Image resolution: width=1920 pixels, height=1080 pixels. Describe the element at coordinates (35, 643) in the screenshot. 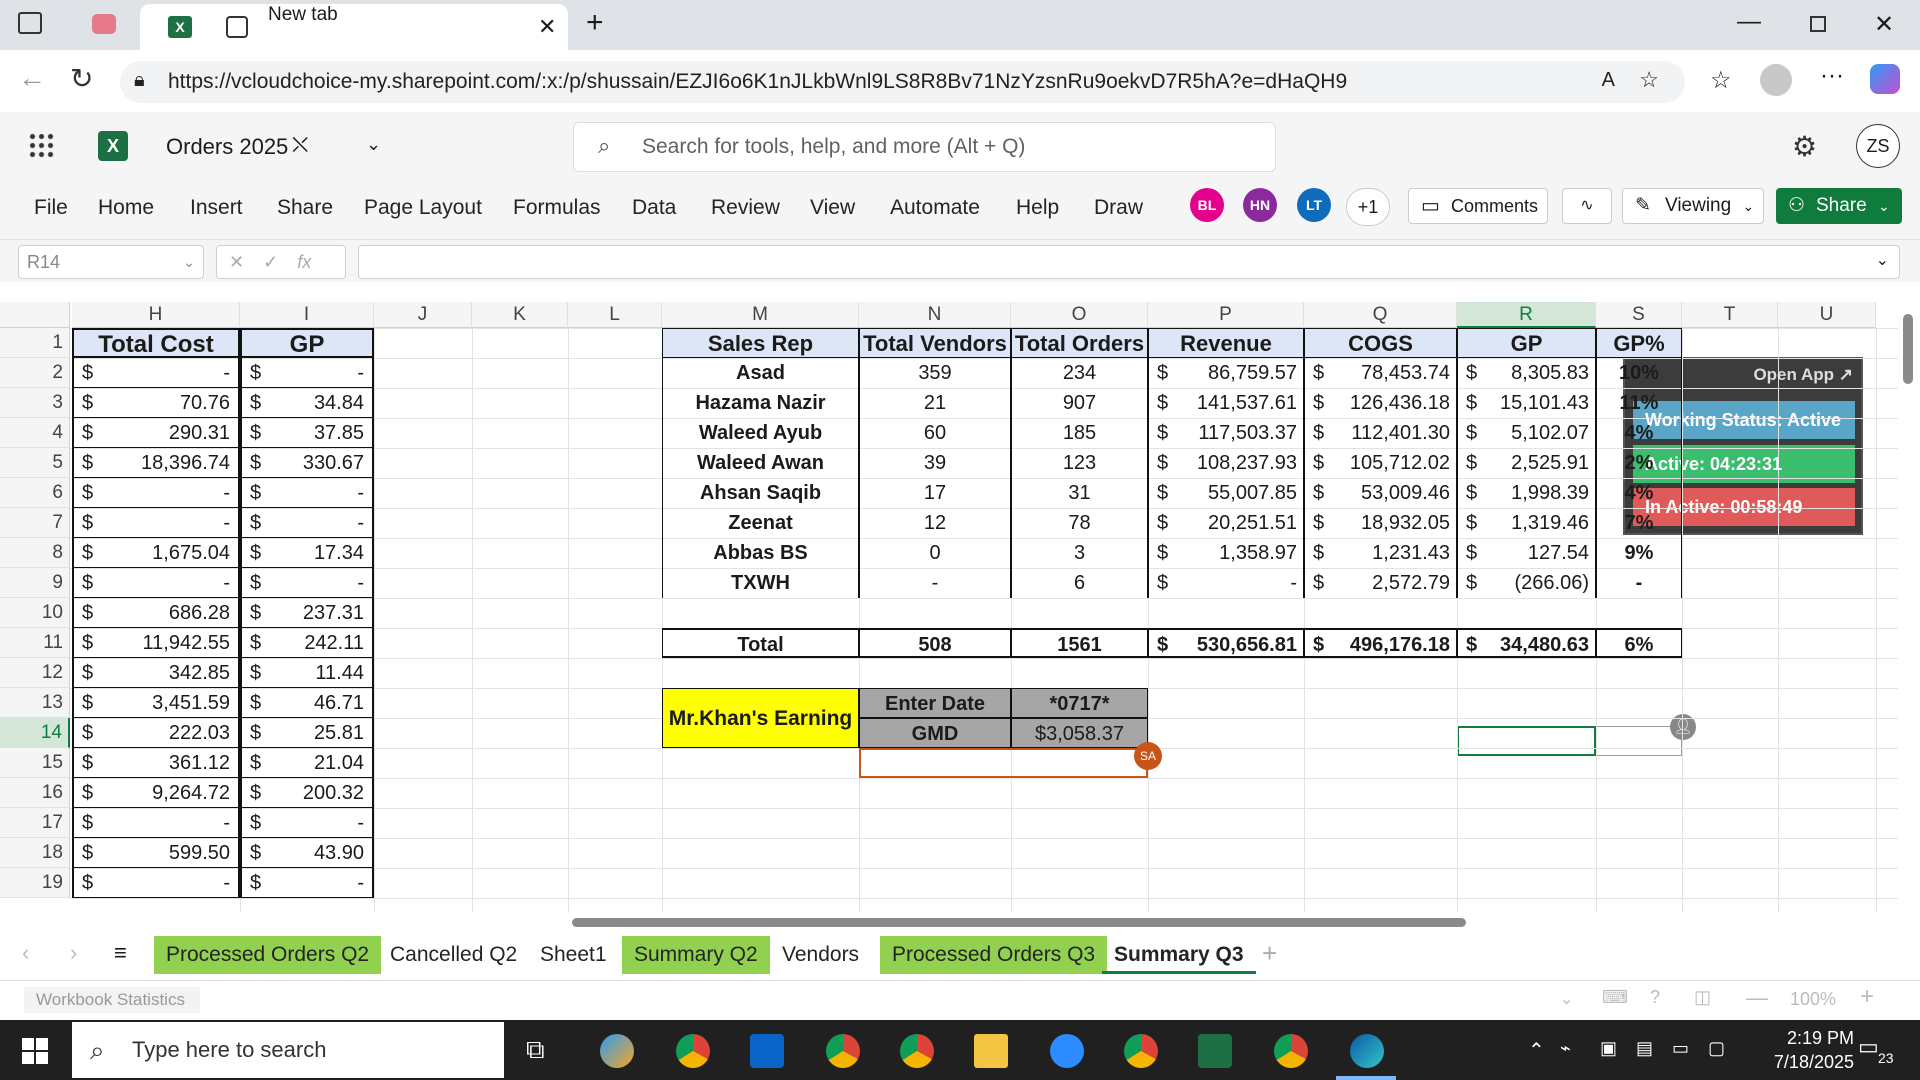

I see `row-header-11: 11` at that location.